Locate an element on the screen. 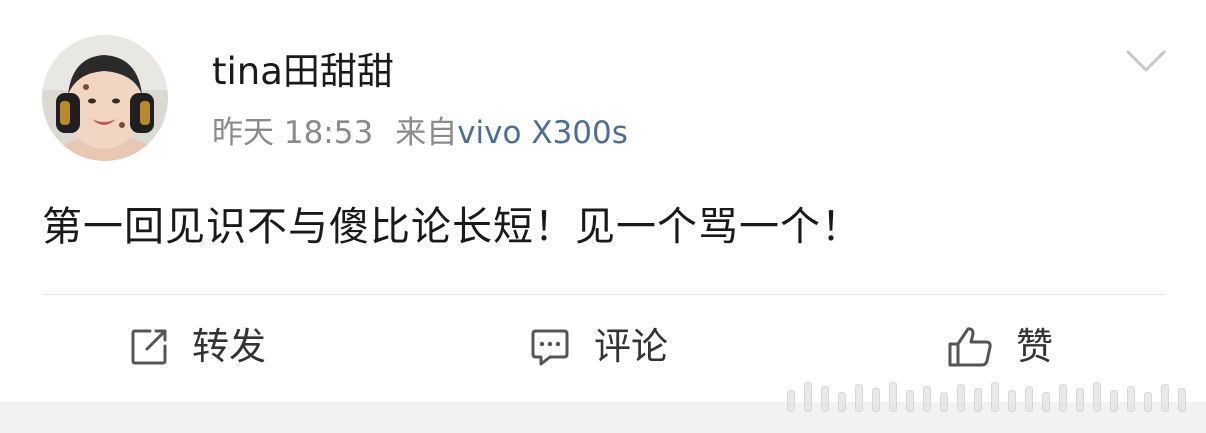  more-options-button is located at coordinates (1146, 61).